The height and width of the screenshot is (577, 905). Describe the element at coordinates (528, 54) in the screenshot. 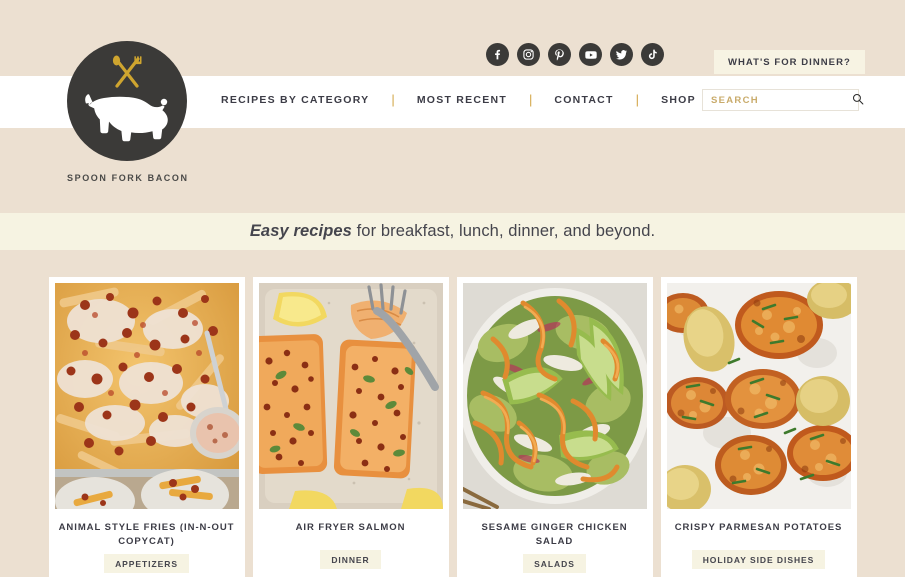

I see `instagram-icon` at that location.